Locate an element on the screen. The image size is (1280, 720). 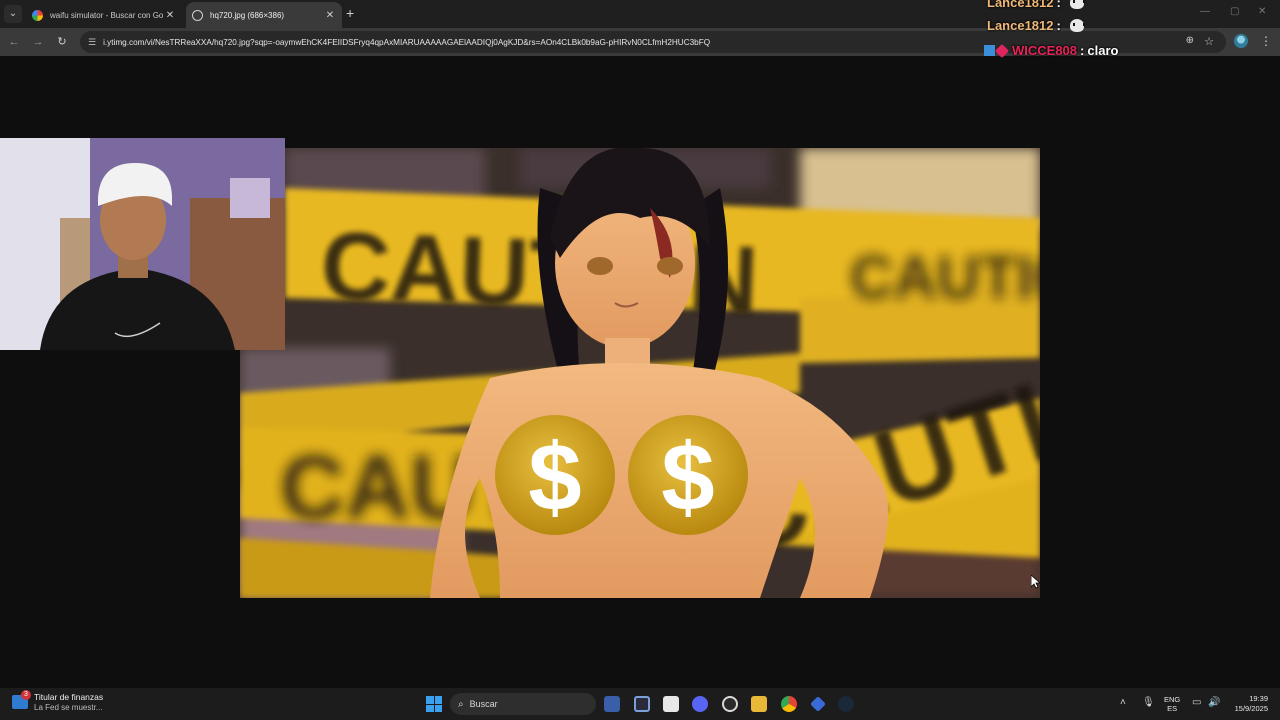
file-explorer-icon is located at coordinates (759, 704).